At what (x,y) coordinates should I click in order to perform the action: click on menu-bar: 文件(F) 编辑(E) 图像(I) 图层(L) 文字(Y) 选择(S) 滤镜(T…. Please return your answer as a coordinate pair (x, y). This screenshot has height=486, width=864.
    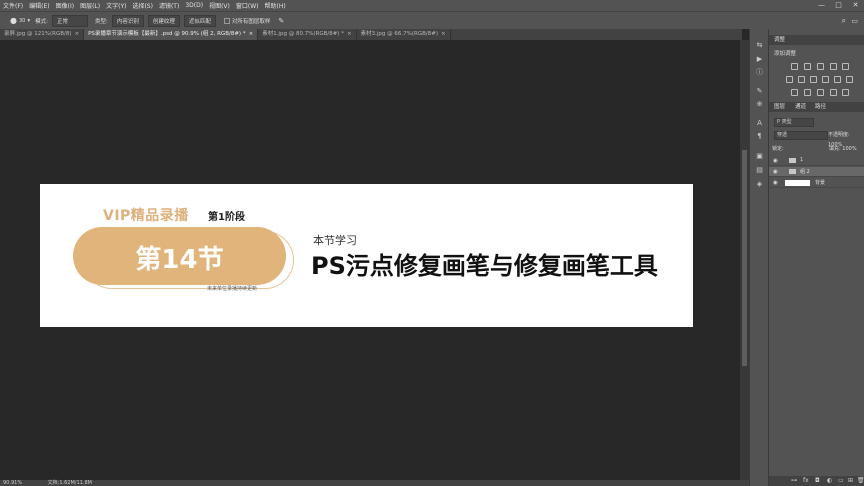
    Looking at the image, I should click on (432, 5).